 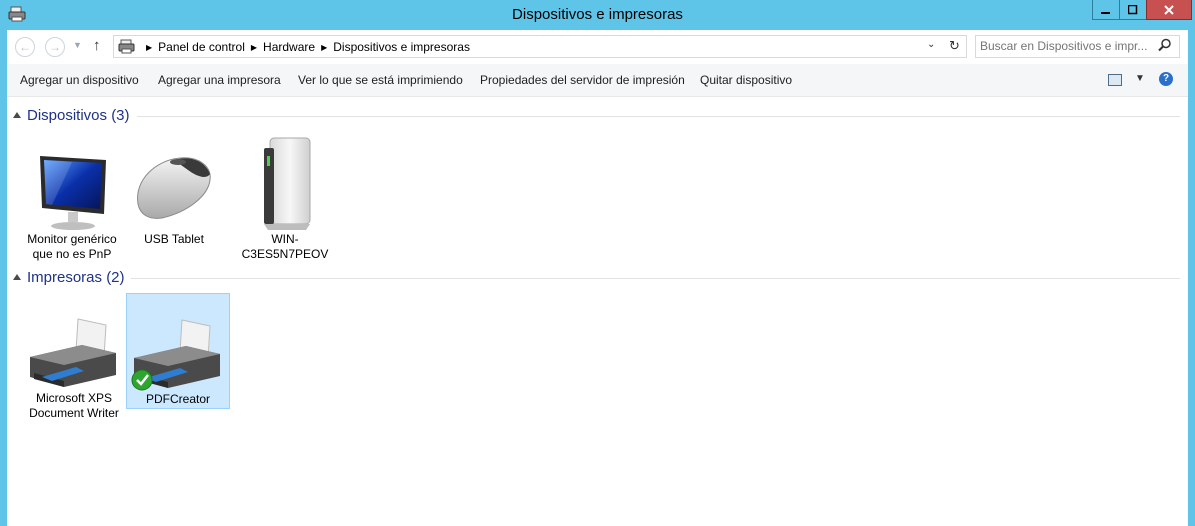 What do you see at coordinates (380, 80) in the screenshot?
I see `see-whats-printing-button: Ver lo que se está imprimiendo` at bounding box center [380, 80].